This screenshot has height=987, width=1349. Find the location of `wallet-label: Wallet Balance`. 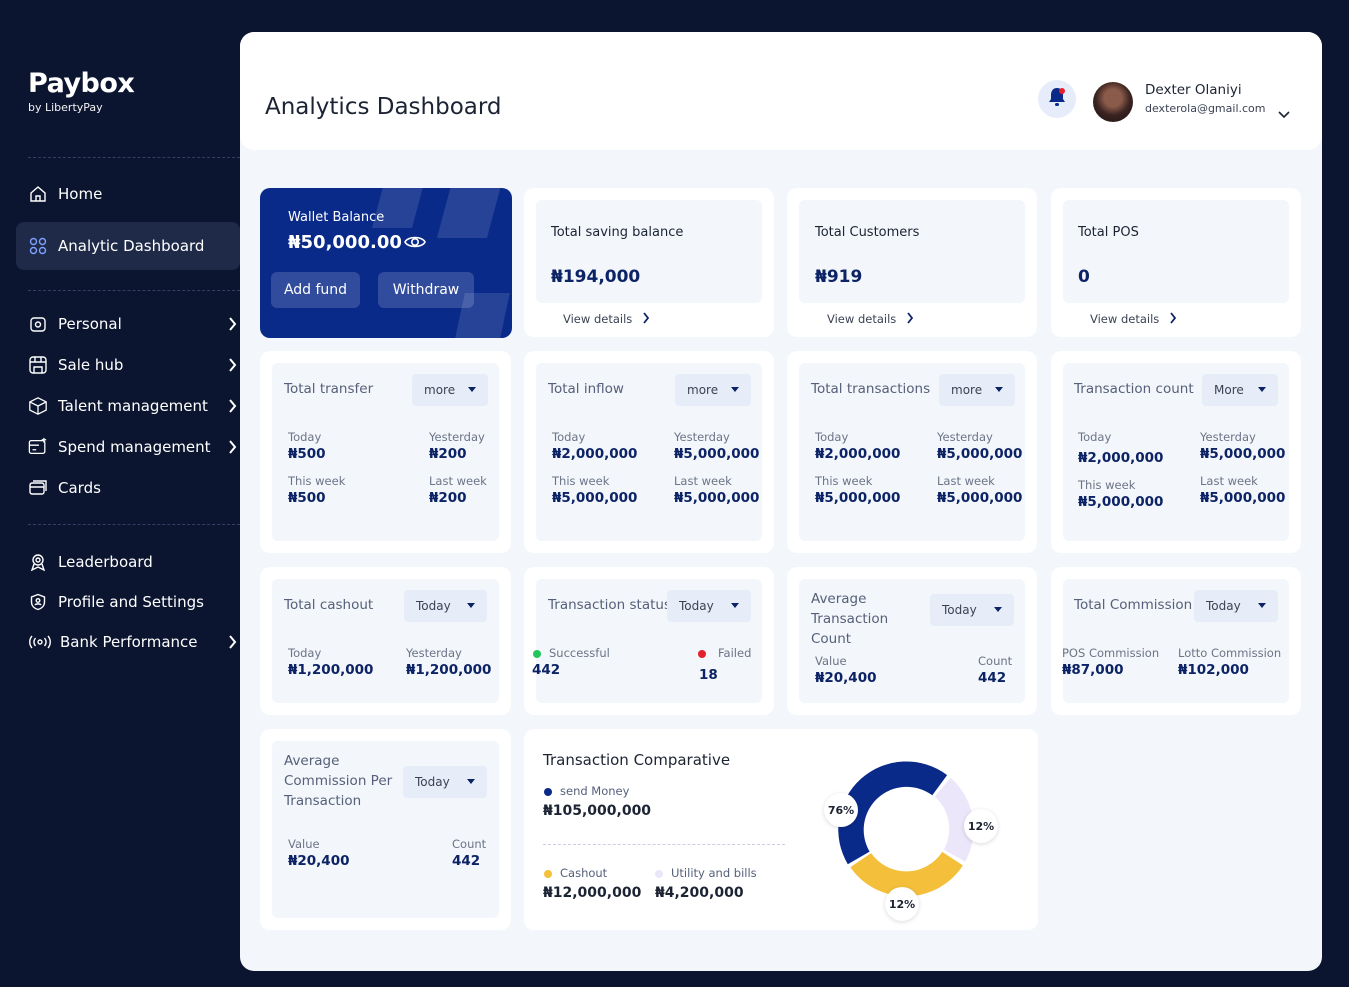

wallet-label: Wallet Balance is located at coordinates (336, 217).